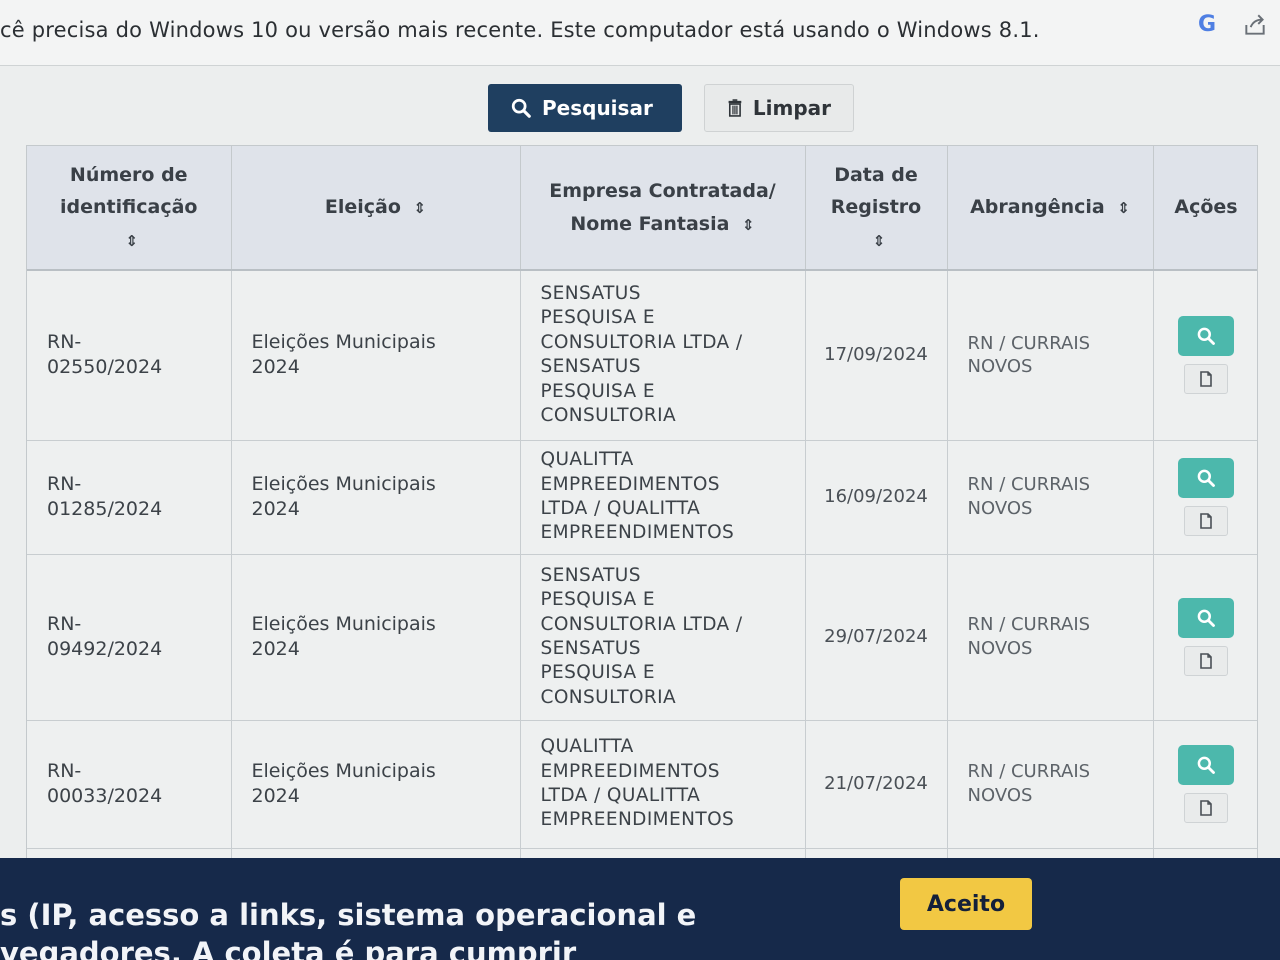  I want to click on col-header-abrangencia: Abrangência ⇕, so click(1050, 208).